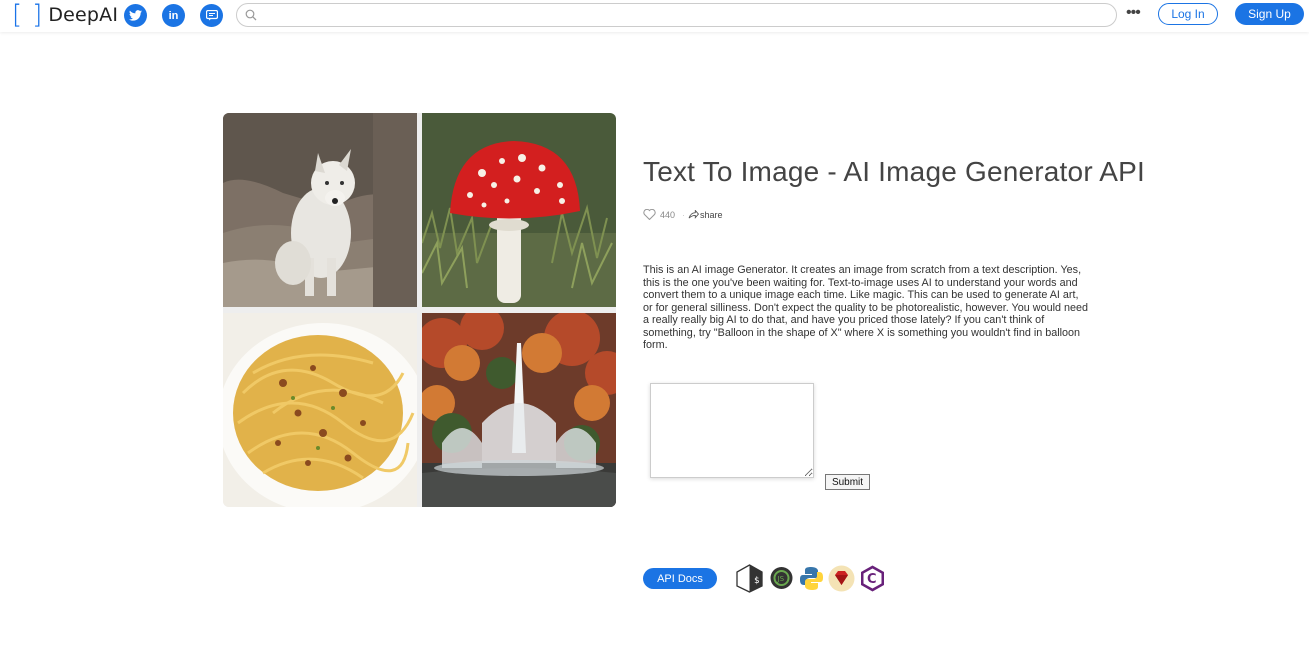  What do you see at coordinates (519, 410) in the screenshot?
I see `fountain-image` at bounding box center [519, 410].